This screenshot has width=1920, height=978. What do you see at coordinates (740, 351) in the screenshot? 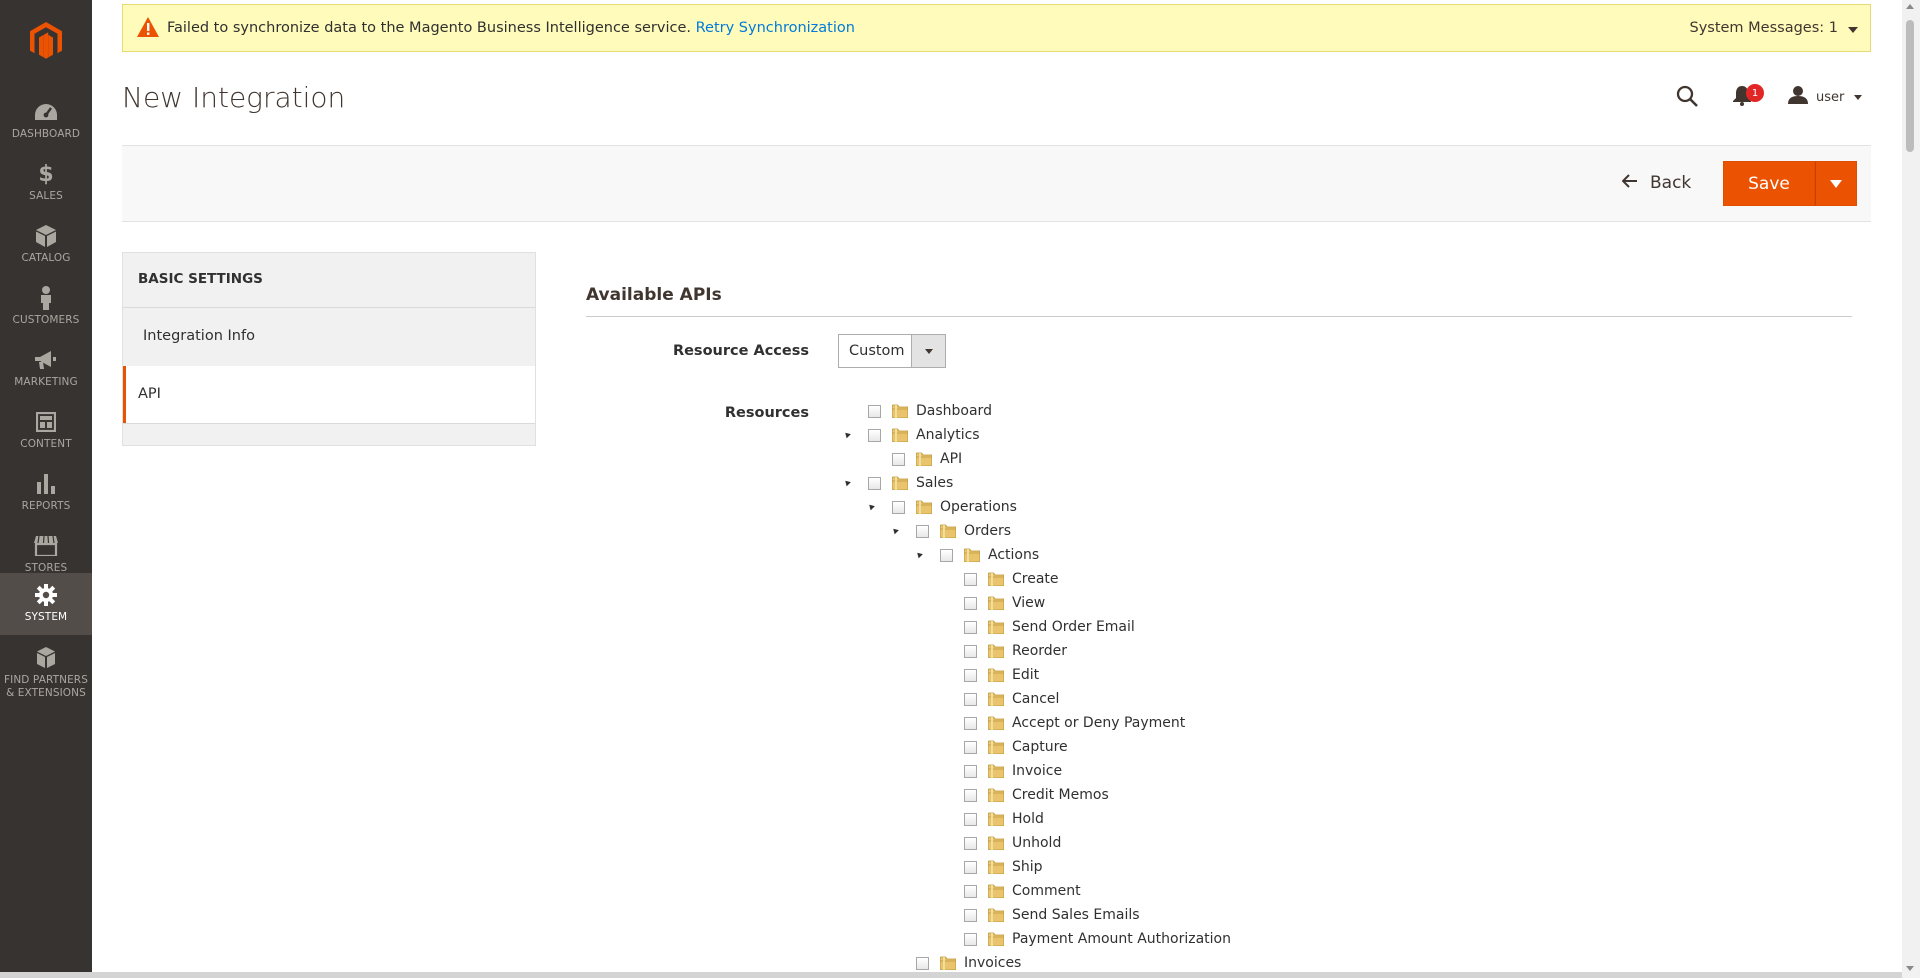
I see `resource-access-label: Resource Access` at bounding box center [740, 351].